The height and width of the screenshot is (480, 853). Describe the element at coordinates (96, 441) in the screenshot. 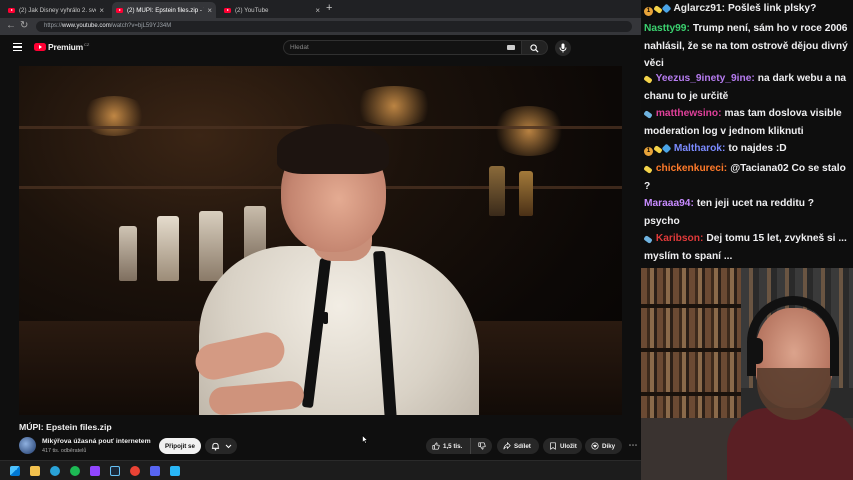

I see `channel-name: Mikýřova úžasná pouť internetem` at that location.